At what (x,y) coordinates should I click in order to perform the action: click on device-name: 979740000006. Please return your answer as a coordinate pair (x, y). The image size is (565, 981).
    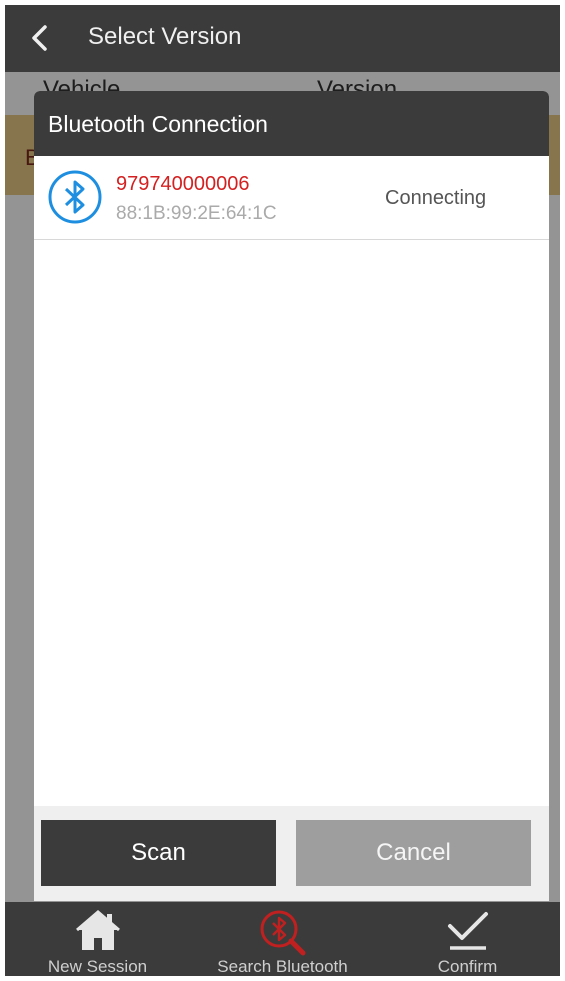
    Looking at the image, I should click on (183, 184).